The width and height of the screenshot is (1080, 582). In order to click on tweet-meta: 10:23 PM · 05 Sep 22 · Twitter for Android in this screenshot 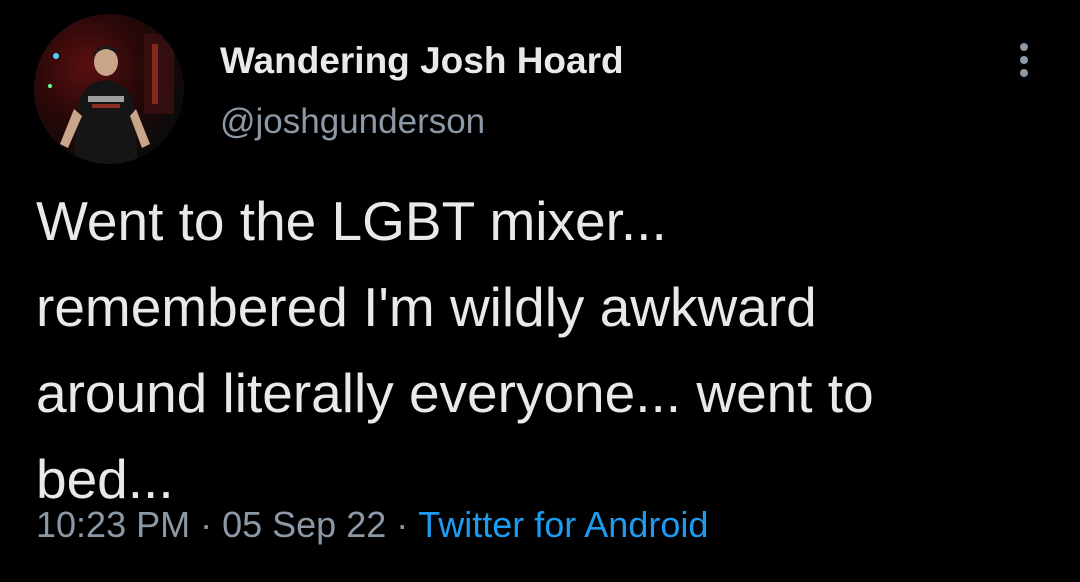, I will do `click(372, 525)`.